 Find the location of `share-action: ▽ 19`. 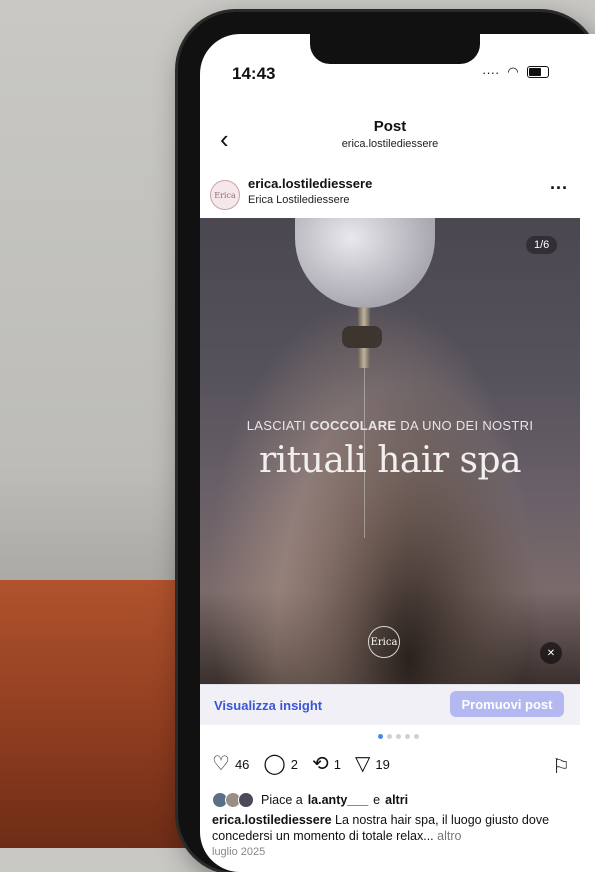

share-action: ▽ 19 is located at coordinates (372, 764).